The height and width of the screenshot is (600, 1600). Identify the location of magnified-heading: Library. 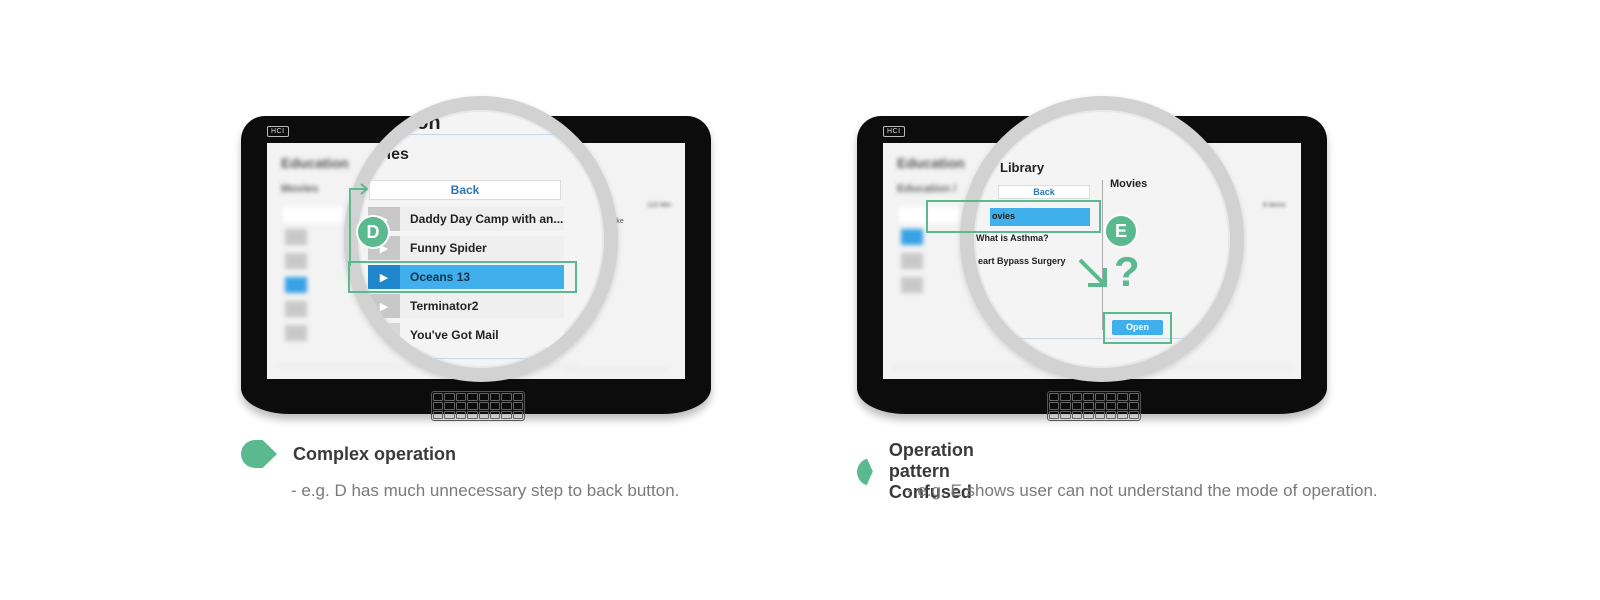
(1022, 167).